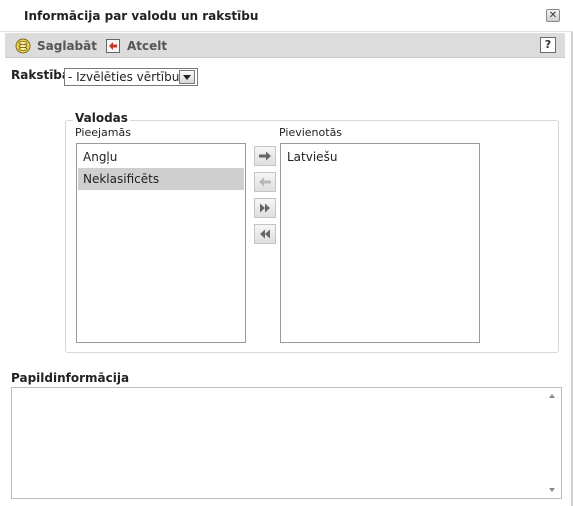 The image size is (573, 506). Describe the element at coordinates (101, 118) in the screenshot. I see `languages-legend: Valodas` at that location.